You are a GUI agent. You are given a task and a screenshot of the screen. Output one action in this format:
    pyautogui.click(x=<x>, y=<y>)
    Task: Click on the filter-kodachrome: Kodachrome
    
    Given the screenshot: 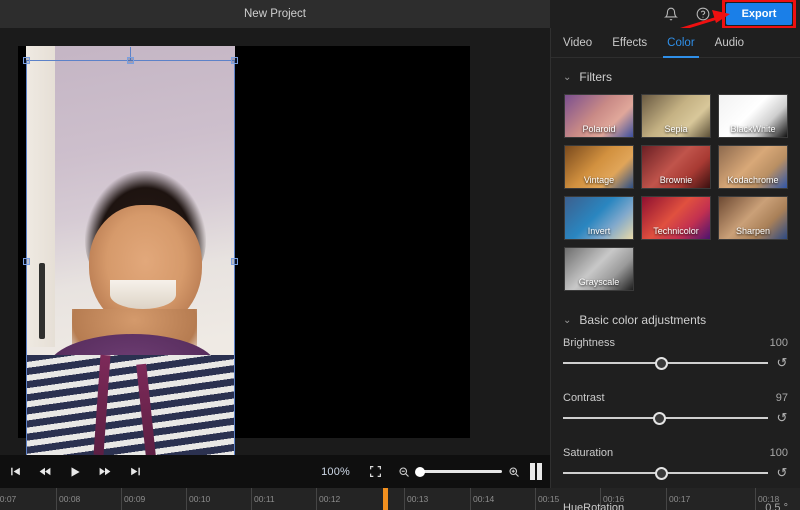 What is the action you would take?
    pyautogui.click(x=753, y=167)
    